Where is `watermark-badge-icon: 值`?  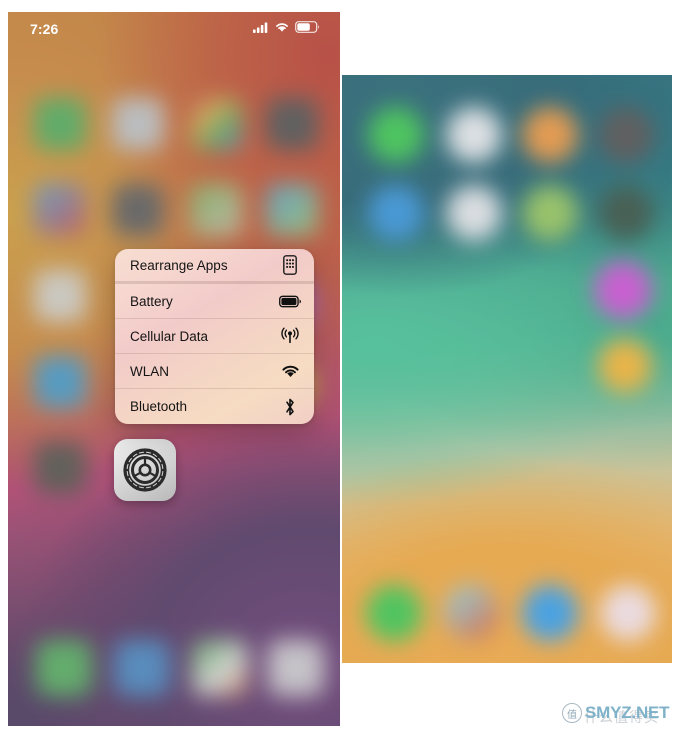 watermark-badge-icon: 值 is located at coordinates (572, 713).